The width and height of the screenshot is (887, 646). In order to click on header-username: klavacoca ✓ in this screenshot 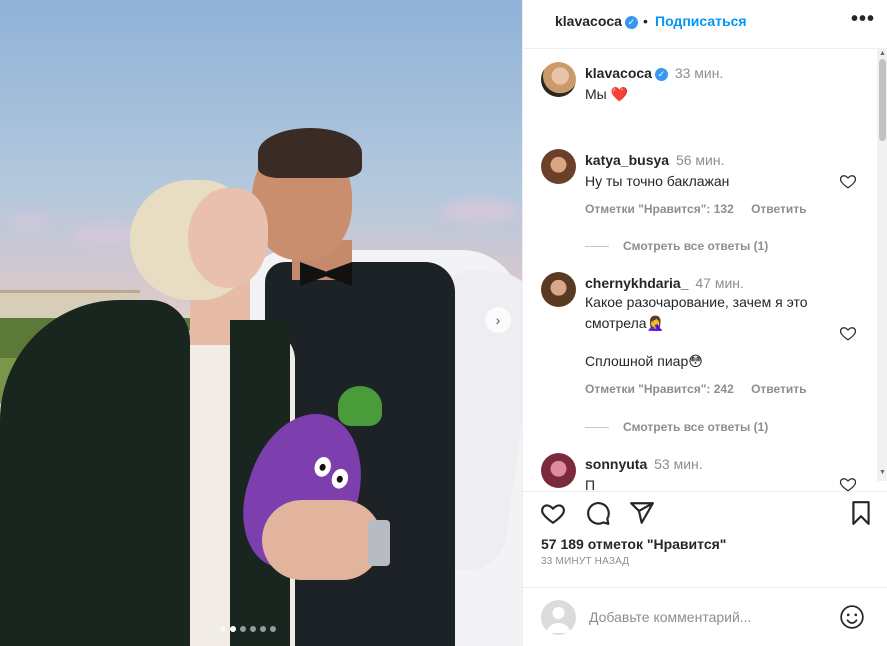, I will do `click(596, 21)`.